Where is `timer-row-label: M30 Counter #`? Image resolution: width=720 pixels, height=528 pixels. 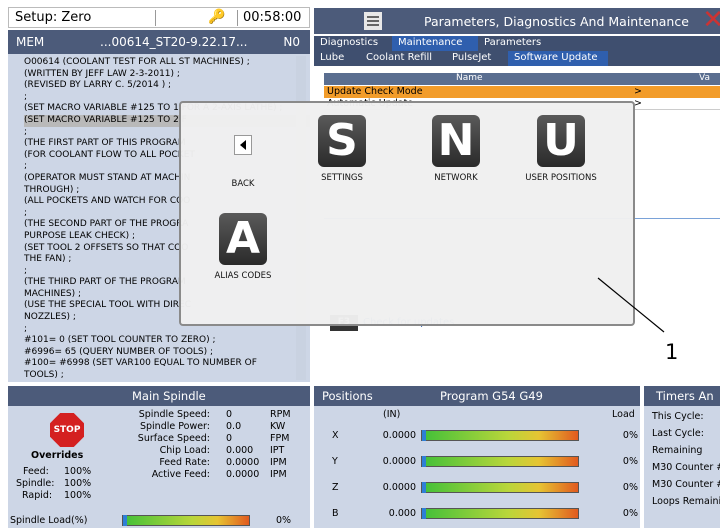
timer-row-label: M30 Counter # is located at coordinates (686, 467).